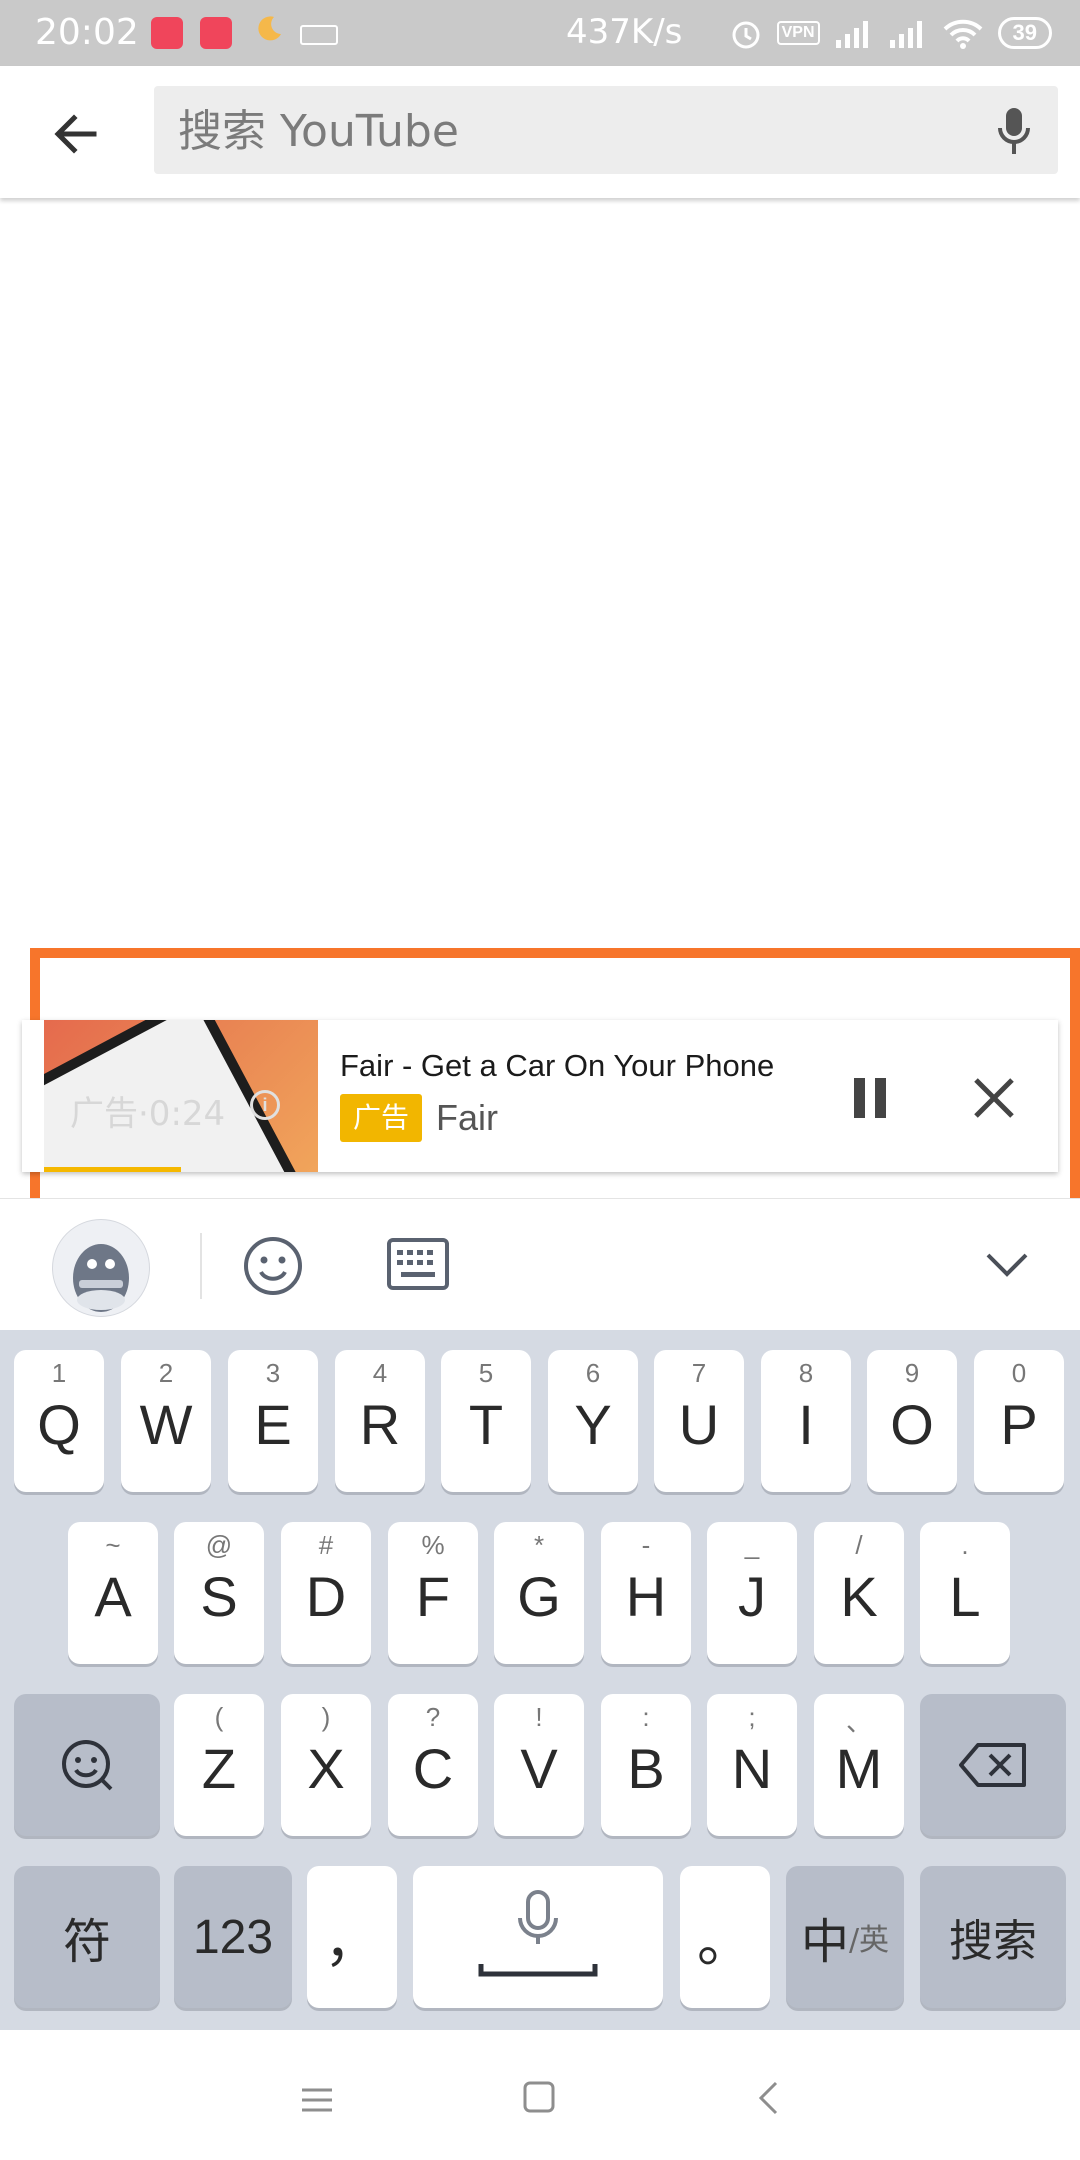  I want to click on voice-search-mic-icon, so click(1014, 131).